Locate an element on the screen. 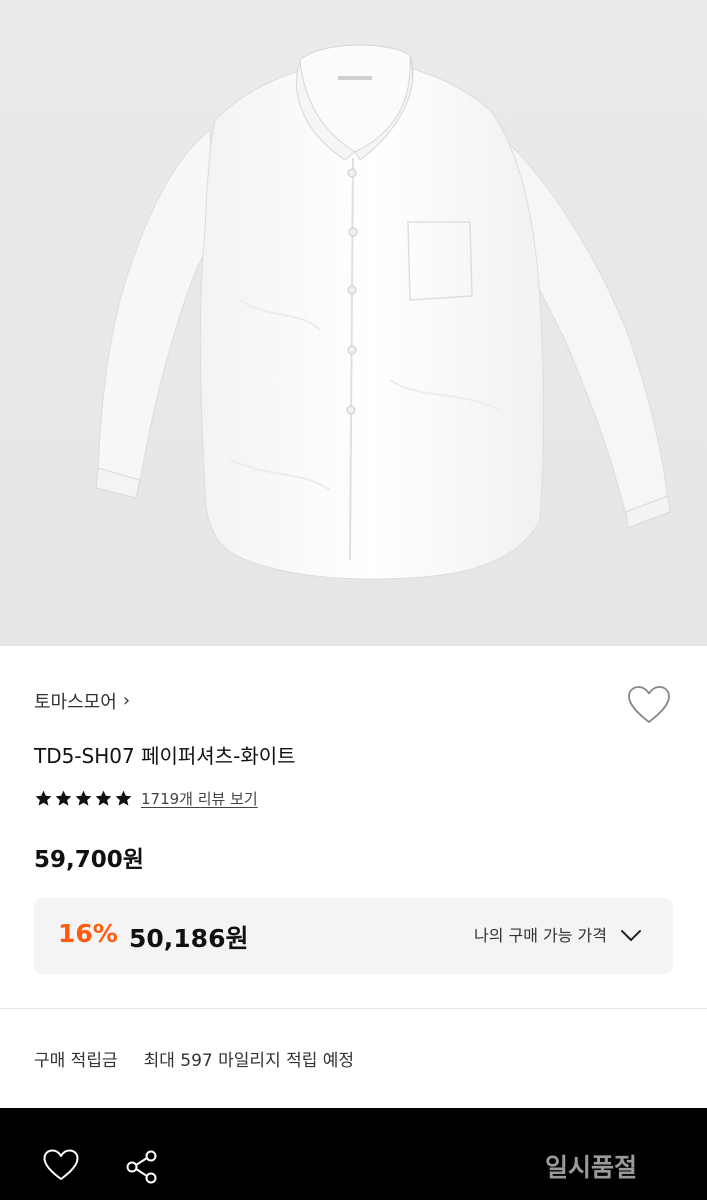 The width and height of the screenshot is (707, 1200). chevron-right-icon: › is located at coordinates (126, 700).